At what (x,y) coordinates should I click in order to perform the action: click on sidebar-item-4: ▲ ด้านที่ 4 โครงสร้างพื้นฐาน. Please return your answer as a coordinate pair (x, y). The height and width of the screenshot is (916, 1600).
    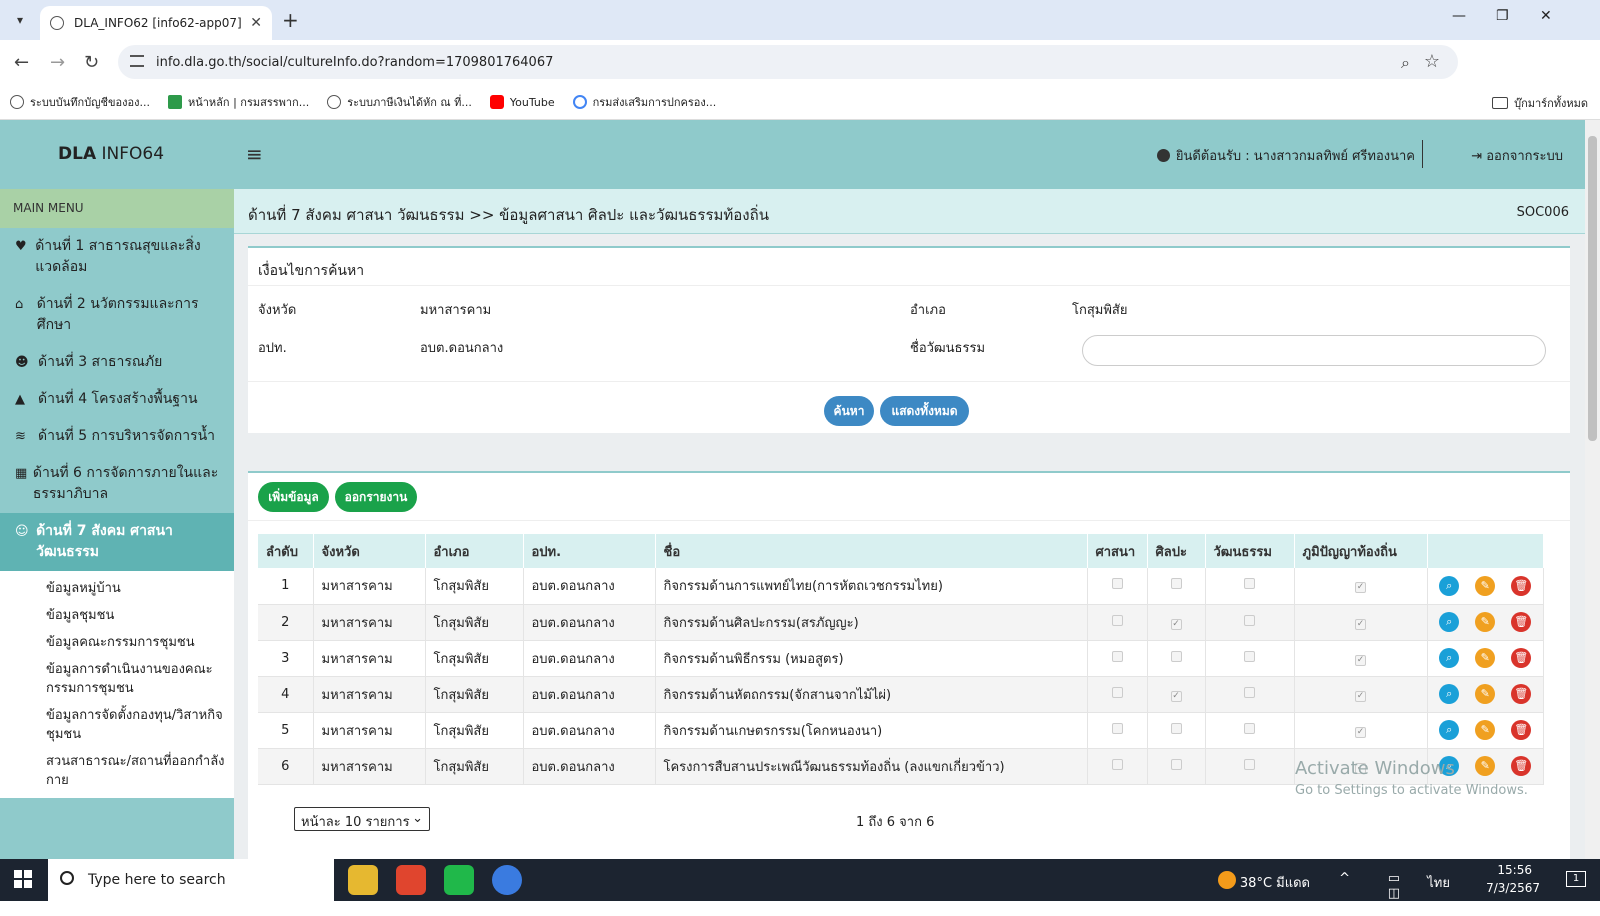
    Looking at the image, I should click on (117, 399).